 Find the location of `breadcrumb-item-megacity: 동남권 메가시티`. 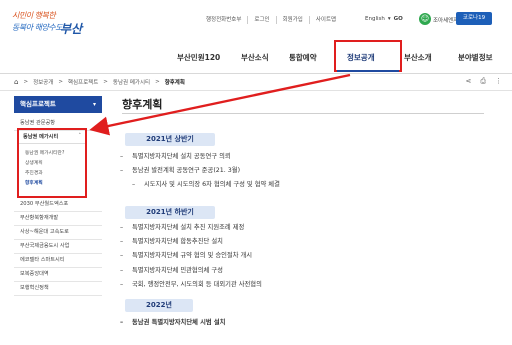

breadcrumb-item-megacity: 동남권 메가시티 is located at coordinates (131, 82).